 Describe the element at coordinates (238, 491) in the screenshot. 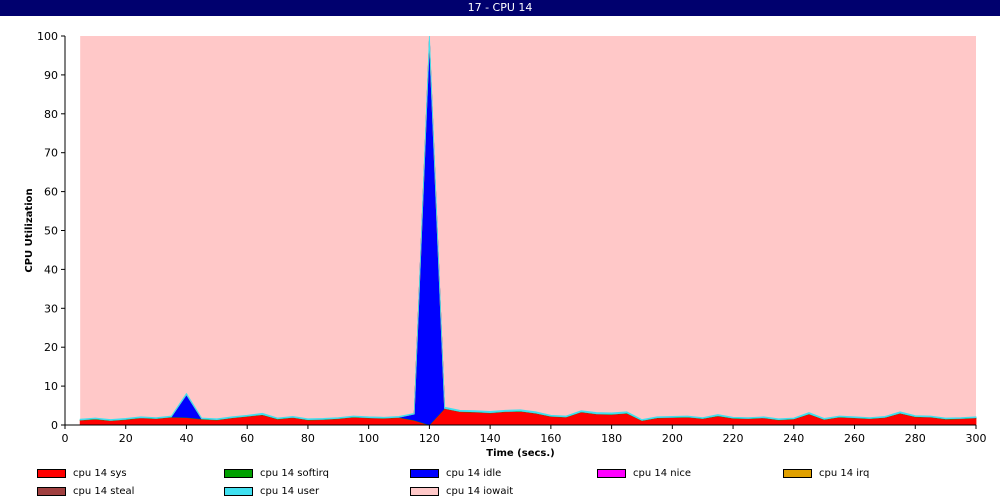

I see `legend-swatch-user` at that location.